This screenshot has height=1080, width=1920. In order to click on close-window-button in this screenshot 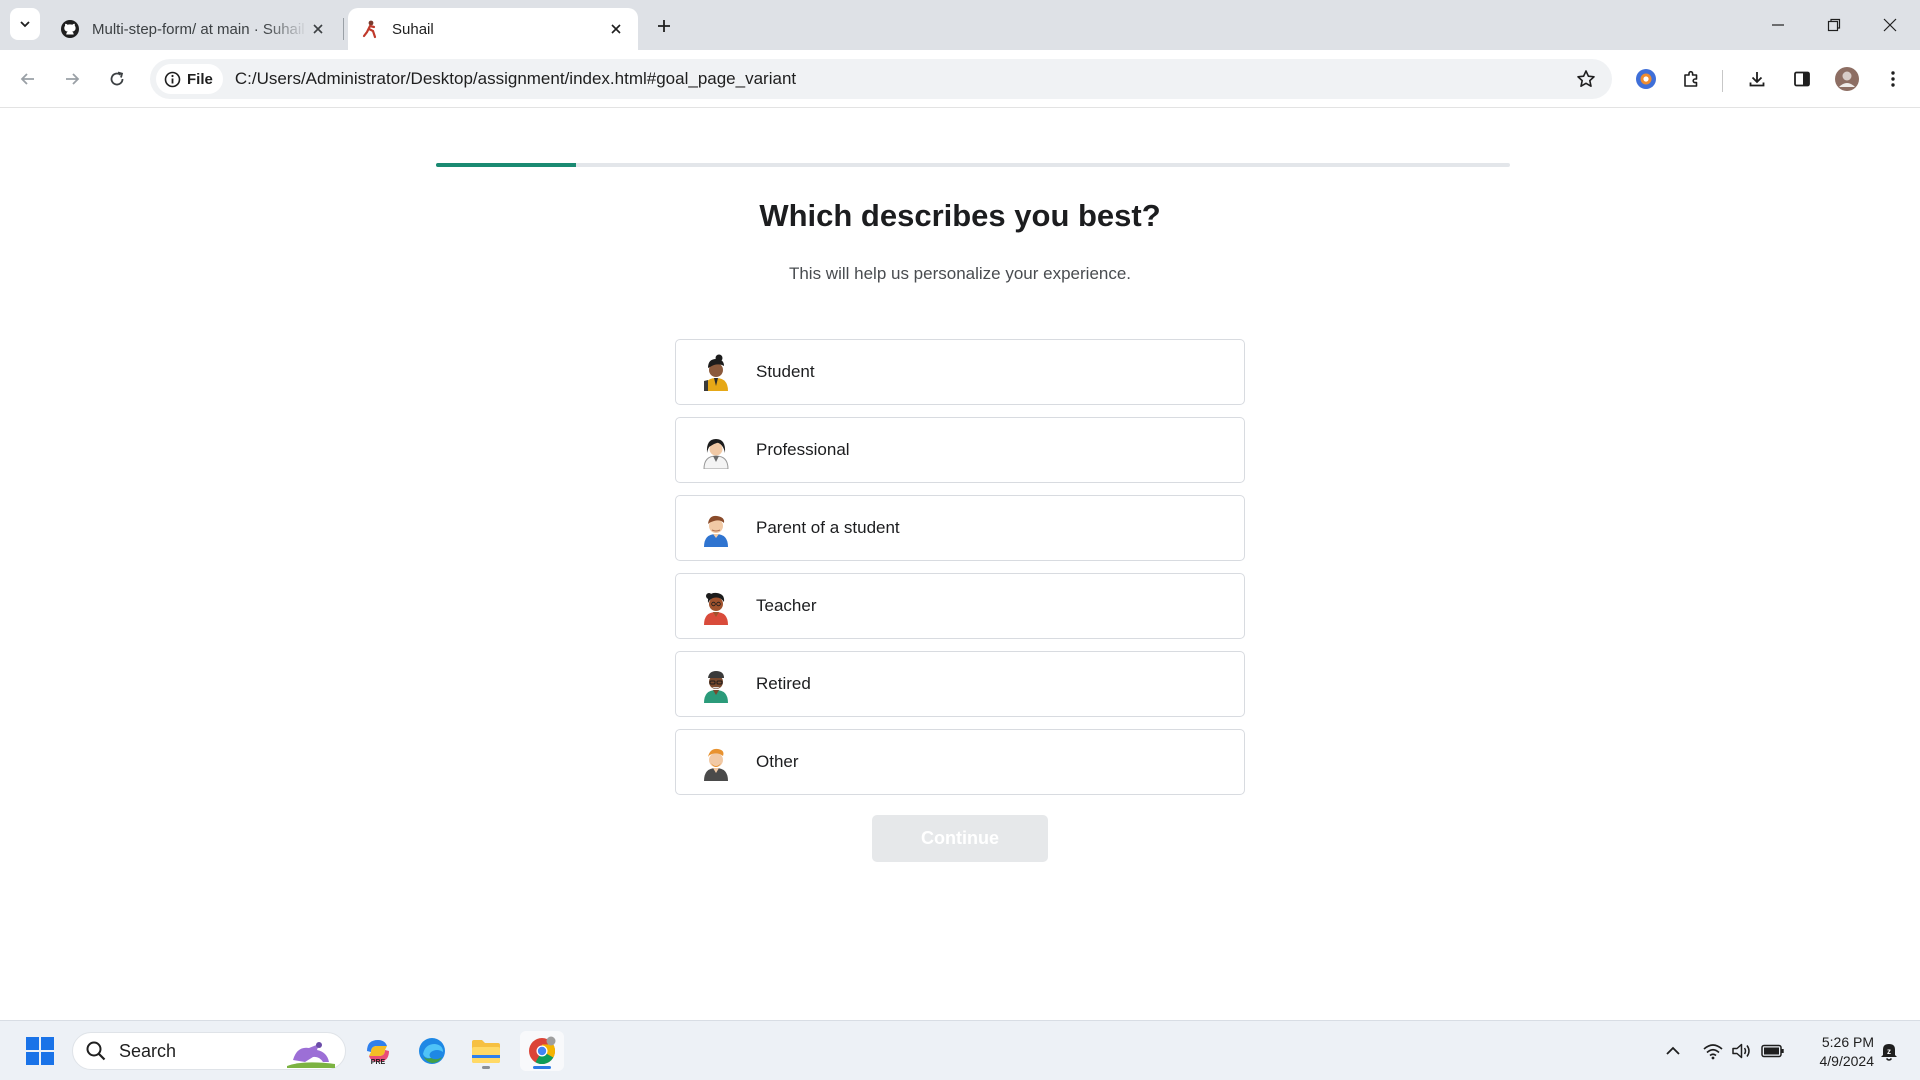, I will do `click(1890, 25)`.